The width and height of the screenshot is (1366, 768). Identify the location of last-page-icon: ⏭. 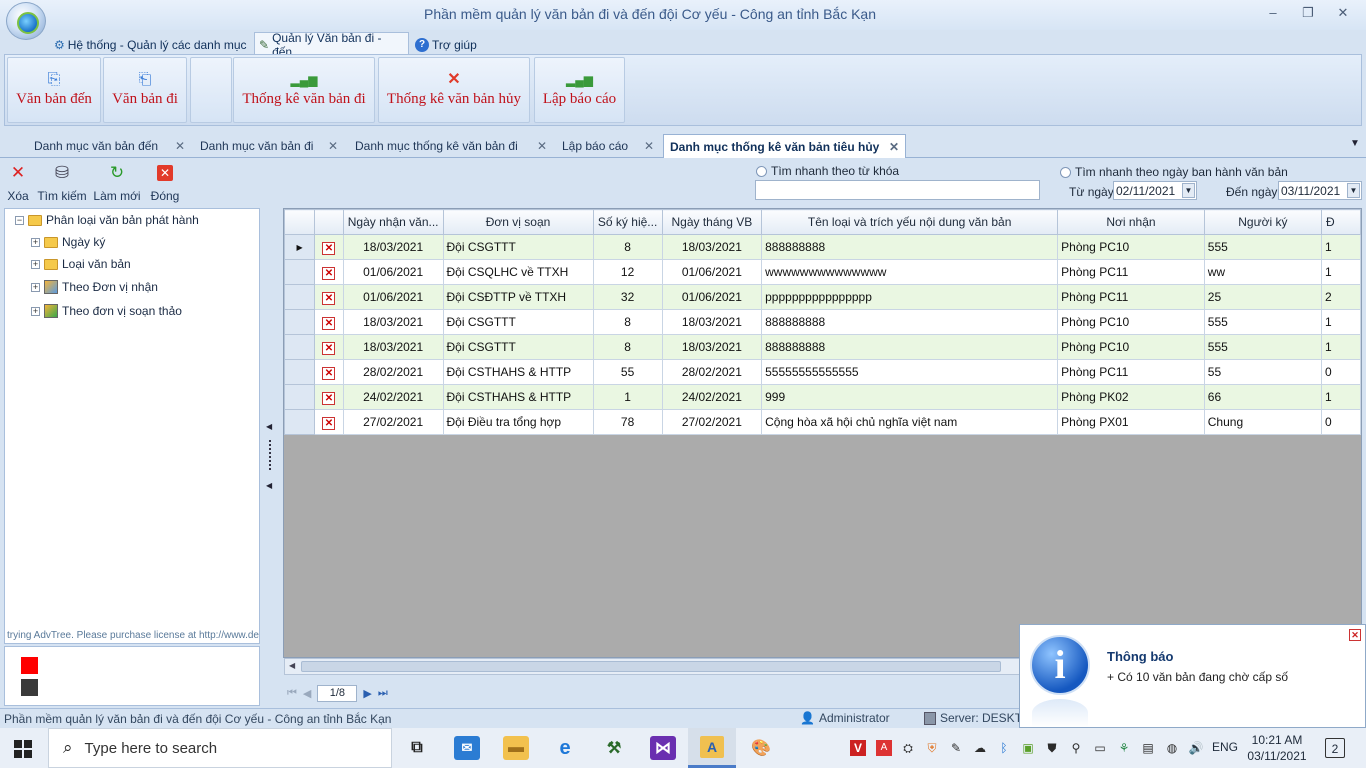
(383, 693).